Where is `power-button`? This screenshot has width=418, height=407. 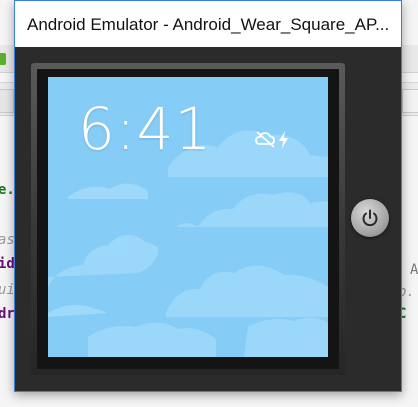
power-button is located at coordinates (370, 218).